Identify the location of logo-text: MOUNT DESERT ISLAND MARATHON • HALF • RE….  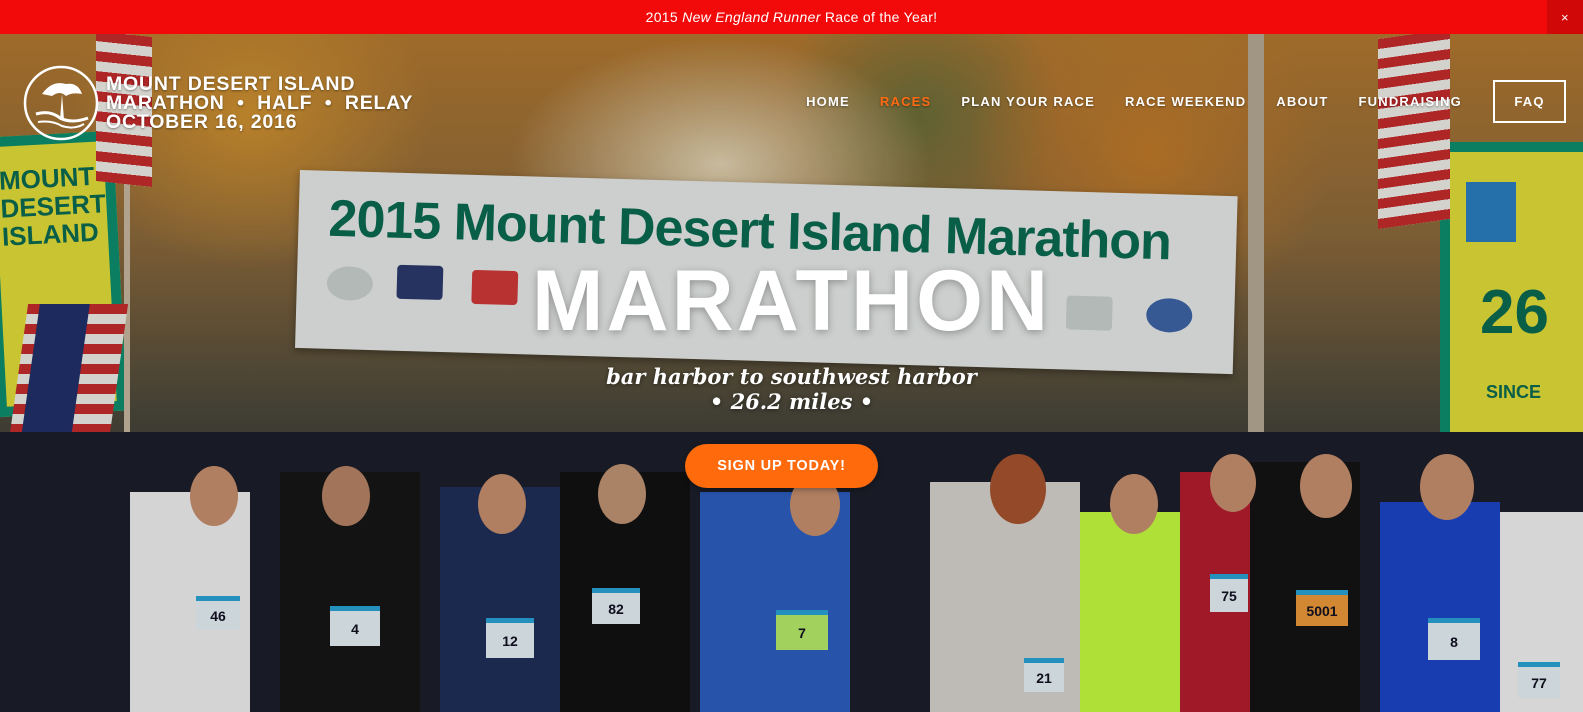
(260, 102).